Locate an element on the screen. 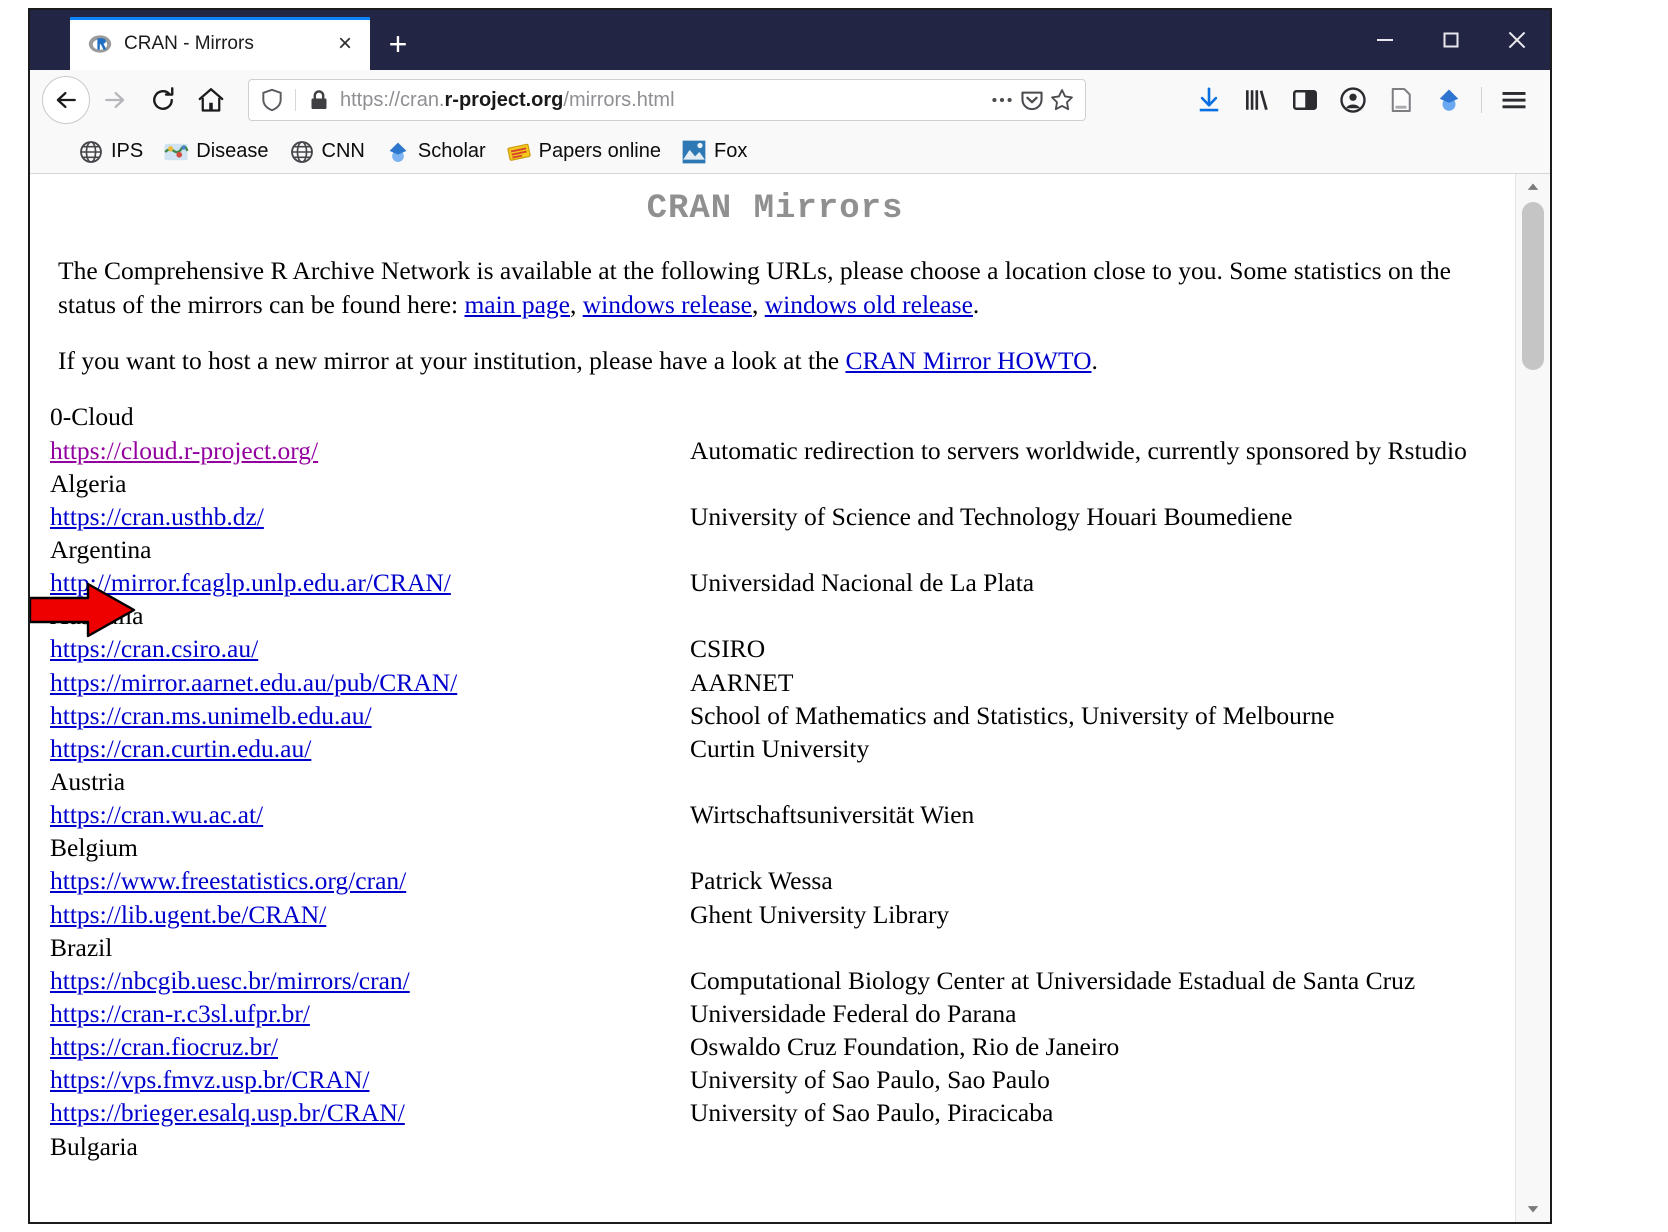 The image size is (1668, 1232). country-name: Brazil is located at coordinates (81, 947).